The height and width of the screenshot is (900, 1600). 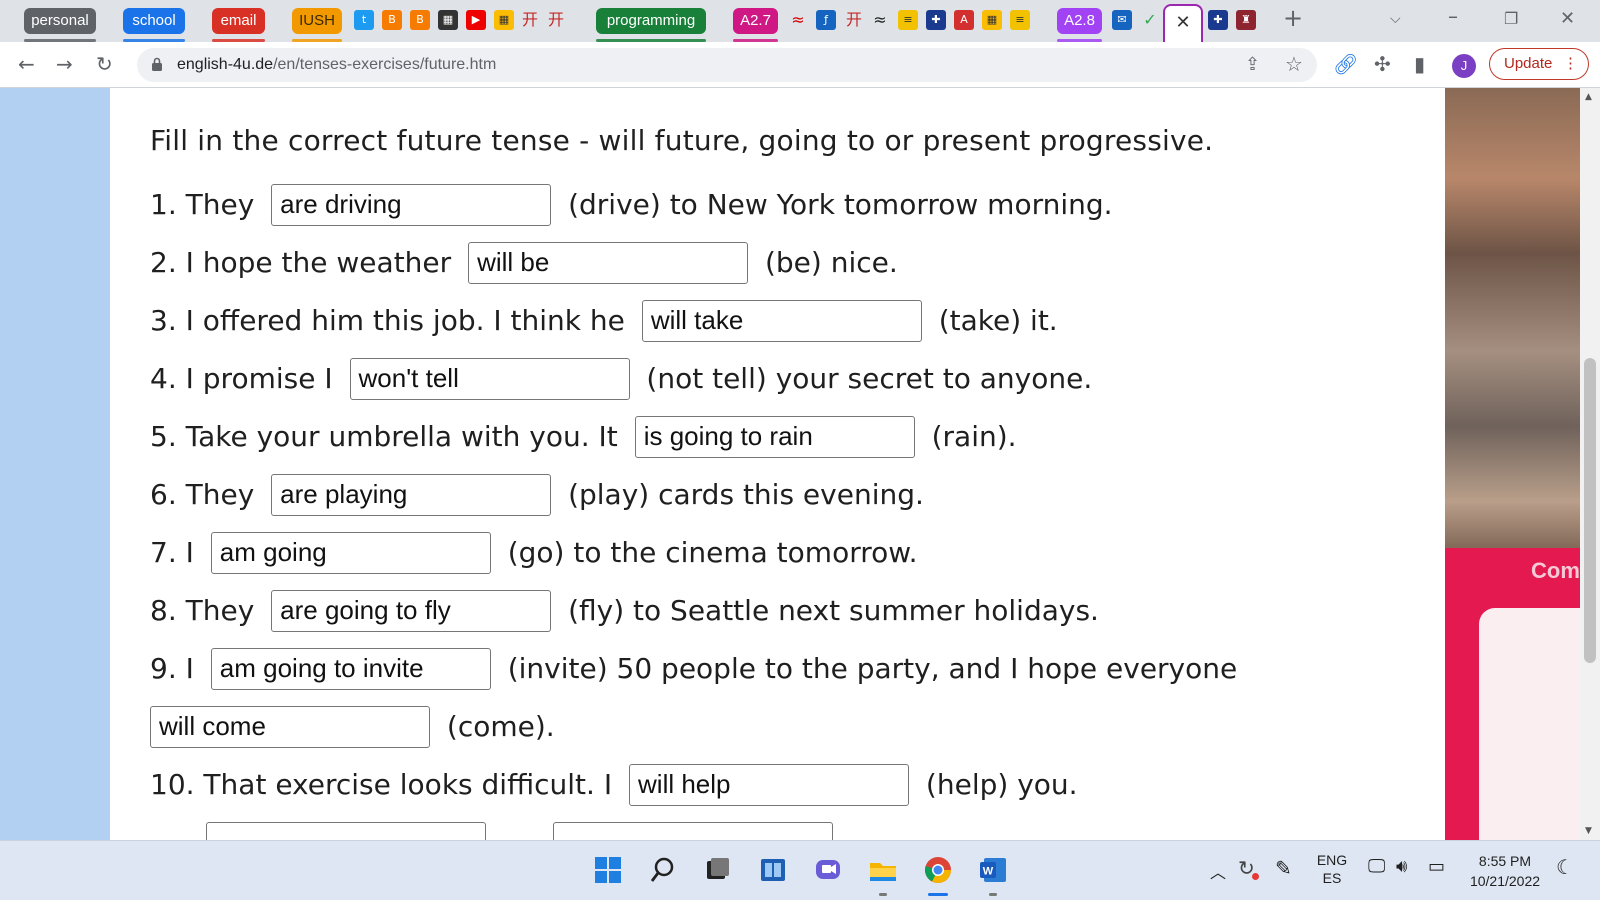 What do you see at coordinates (1505, 871) in the screenshot?
I see `clock: 8:55 PM 10/21/2022` at bounding box center [1505, 871].